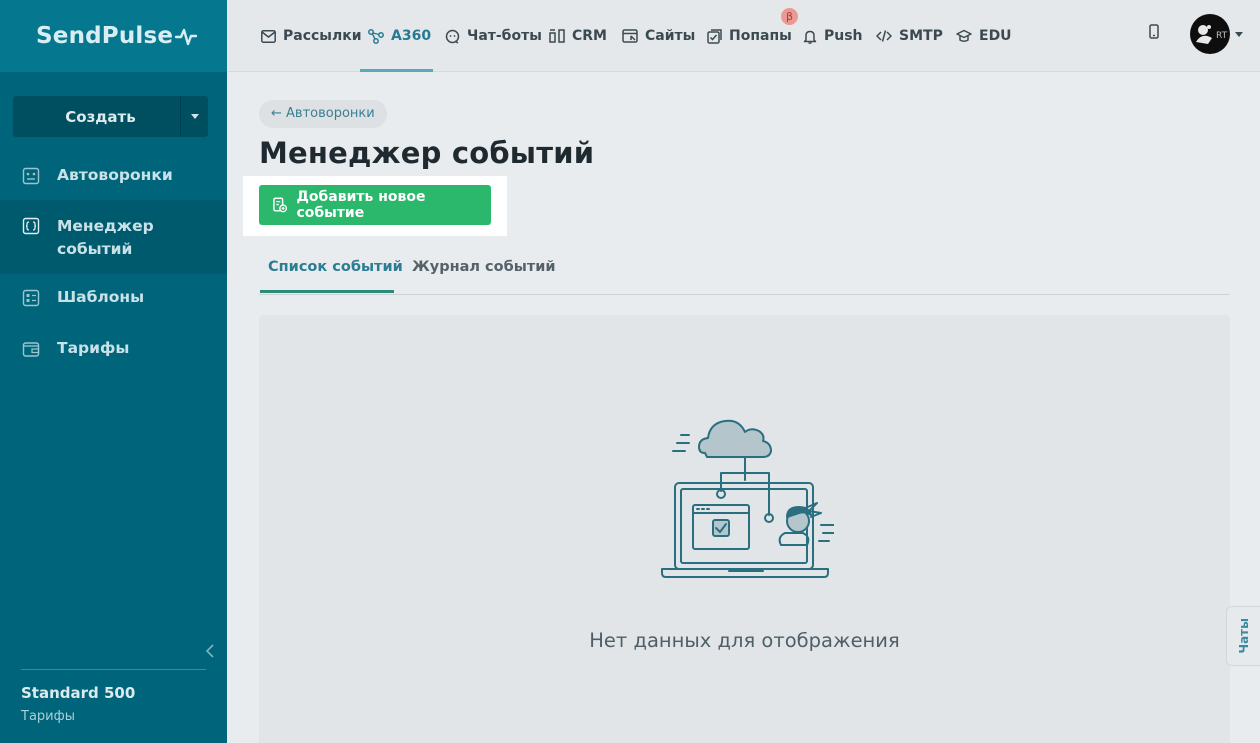 The width and height of the screenshot is (1260, 743). I want to click on topnav-item-push: Push, so click(833, 36).